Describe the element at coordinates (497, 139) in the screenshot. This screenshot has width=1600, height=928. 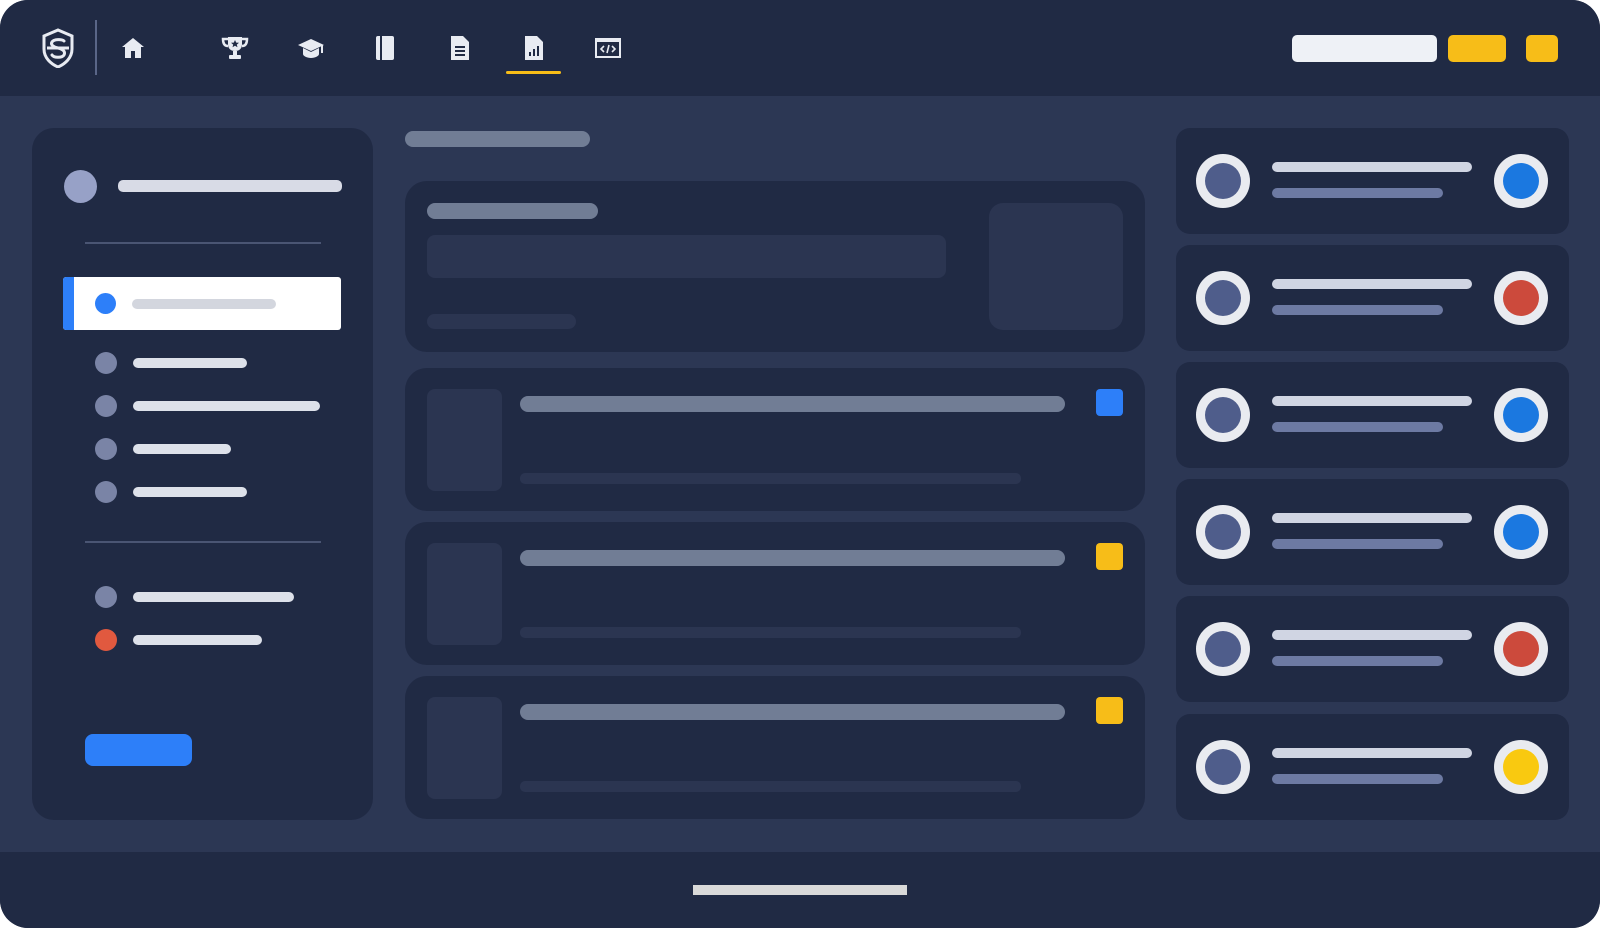
I see `breadcrumb` at that location.